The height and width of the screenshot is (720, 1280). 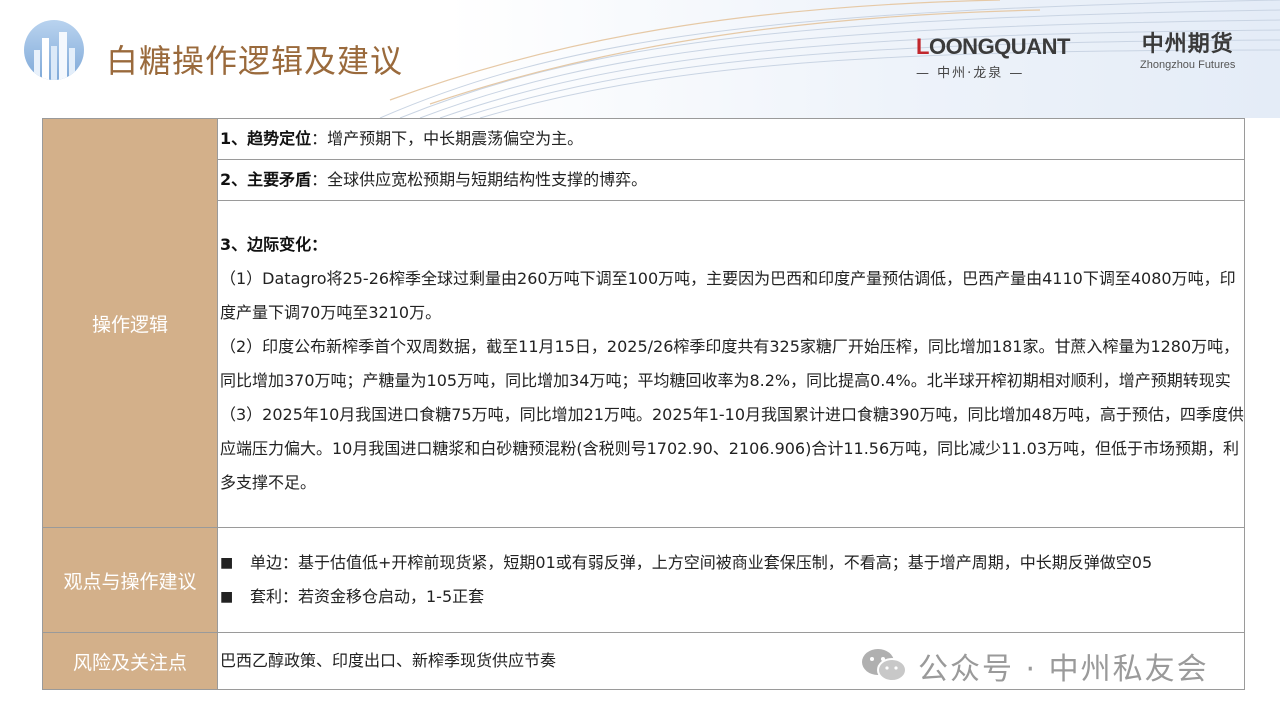 What do you see at coordinates (274, 244) in the screenshot?
I see `marginal-change-title: 3、边际变化：` at bounding box center [274, 244].